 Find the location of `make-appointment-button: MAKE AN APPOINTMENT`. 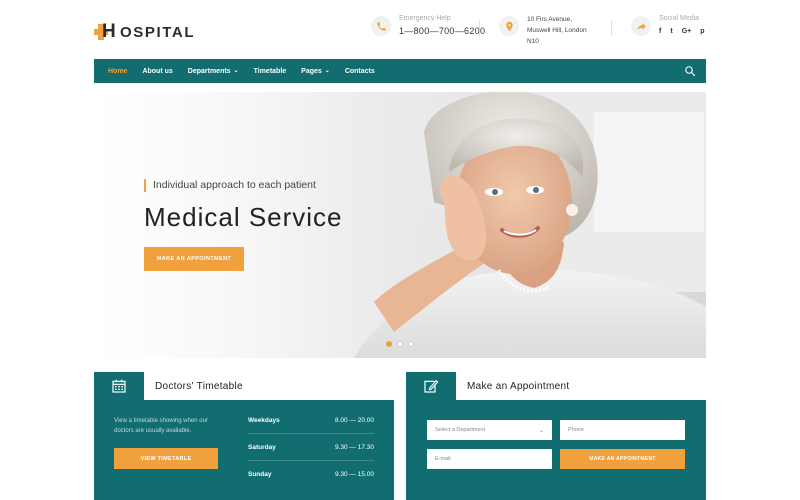

make-appointment-button: MAKE AN APPOINTMENT is located at coordinates (622, 459).